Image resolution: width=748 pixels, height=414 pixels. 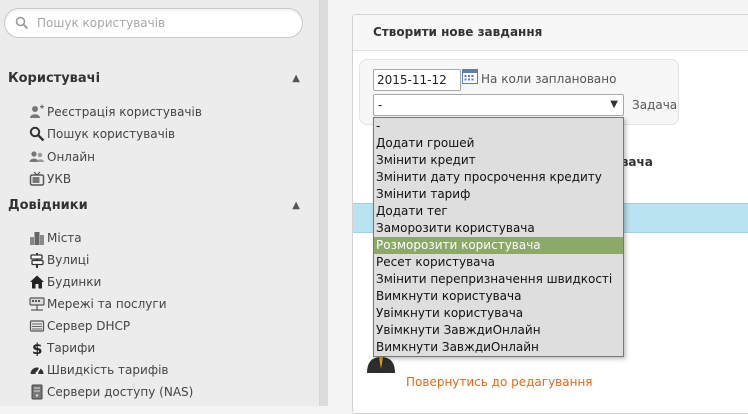 What do you see at coordinates (158, 208) in the screenshot?
I see `section-directories-header: Довідники ▲` at bounding box center [158, 208].